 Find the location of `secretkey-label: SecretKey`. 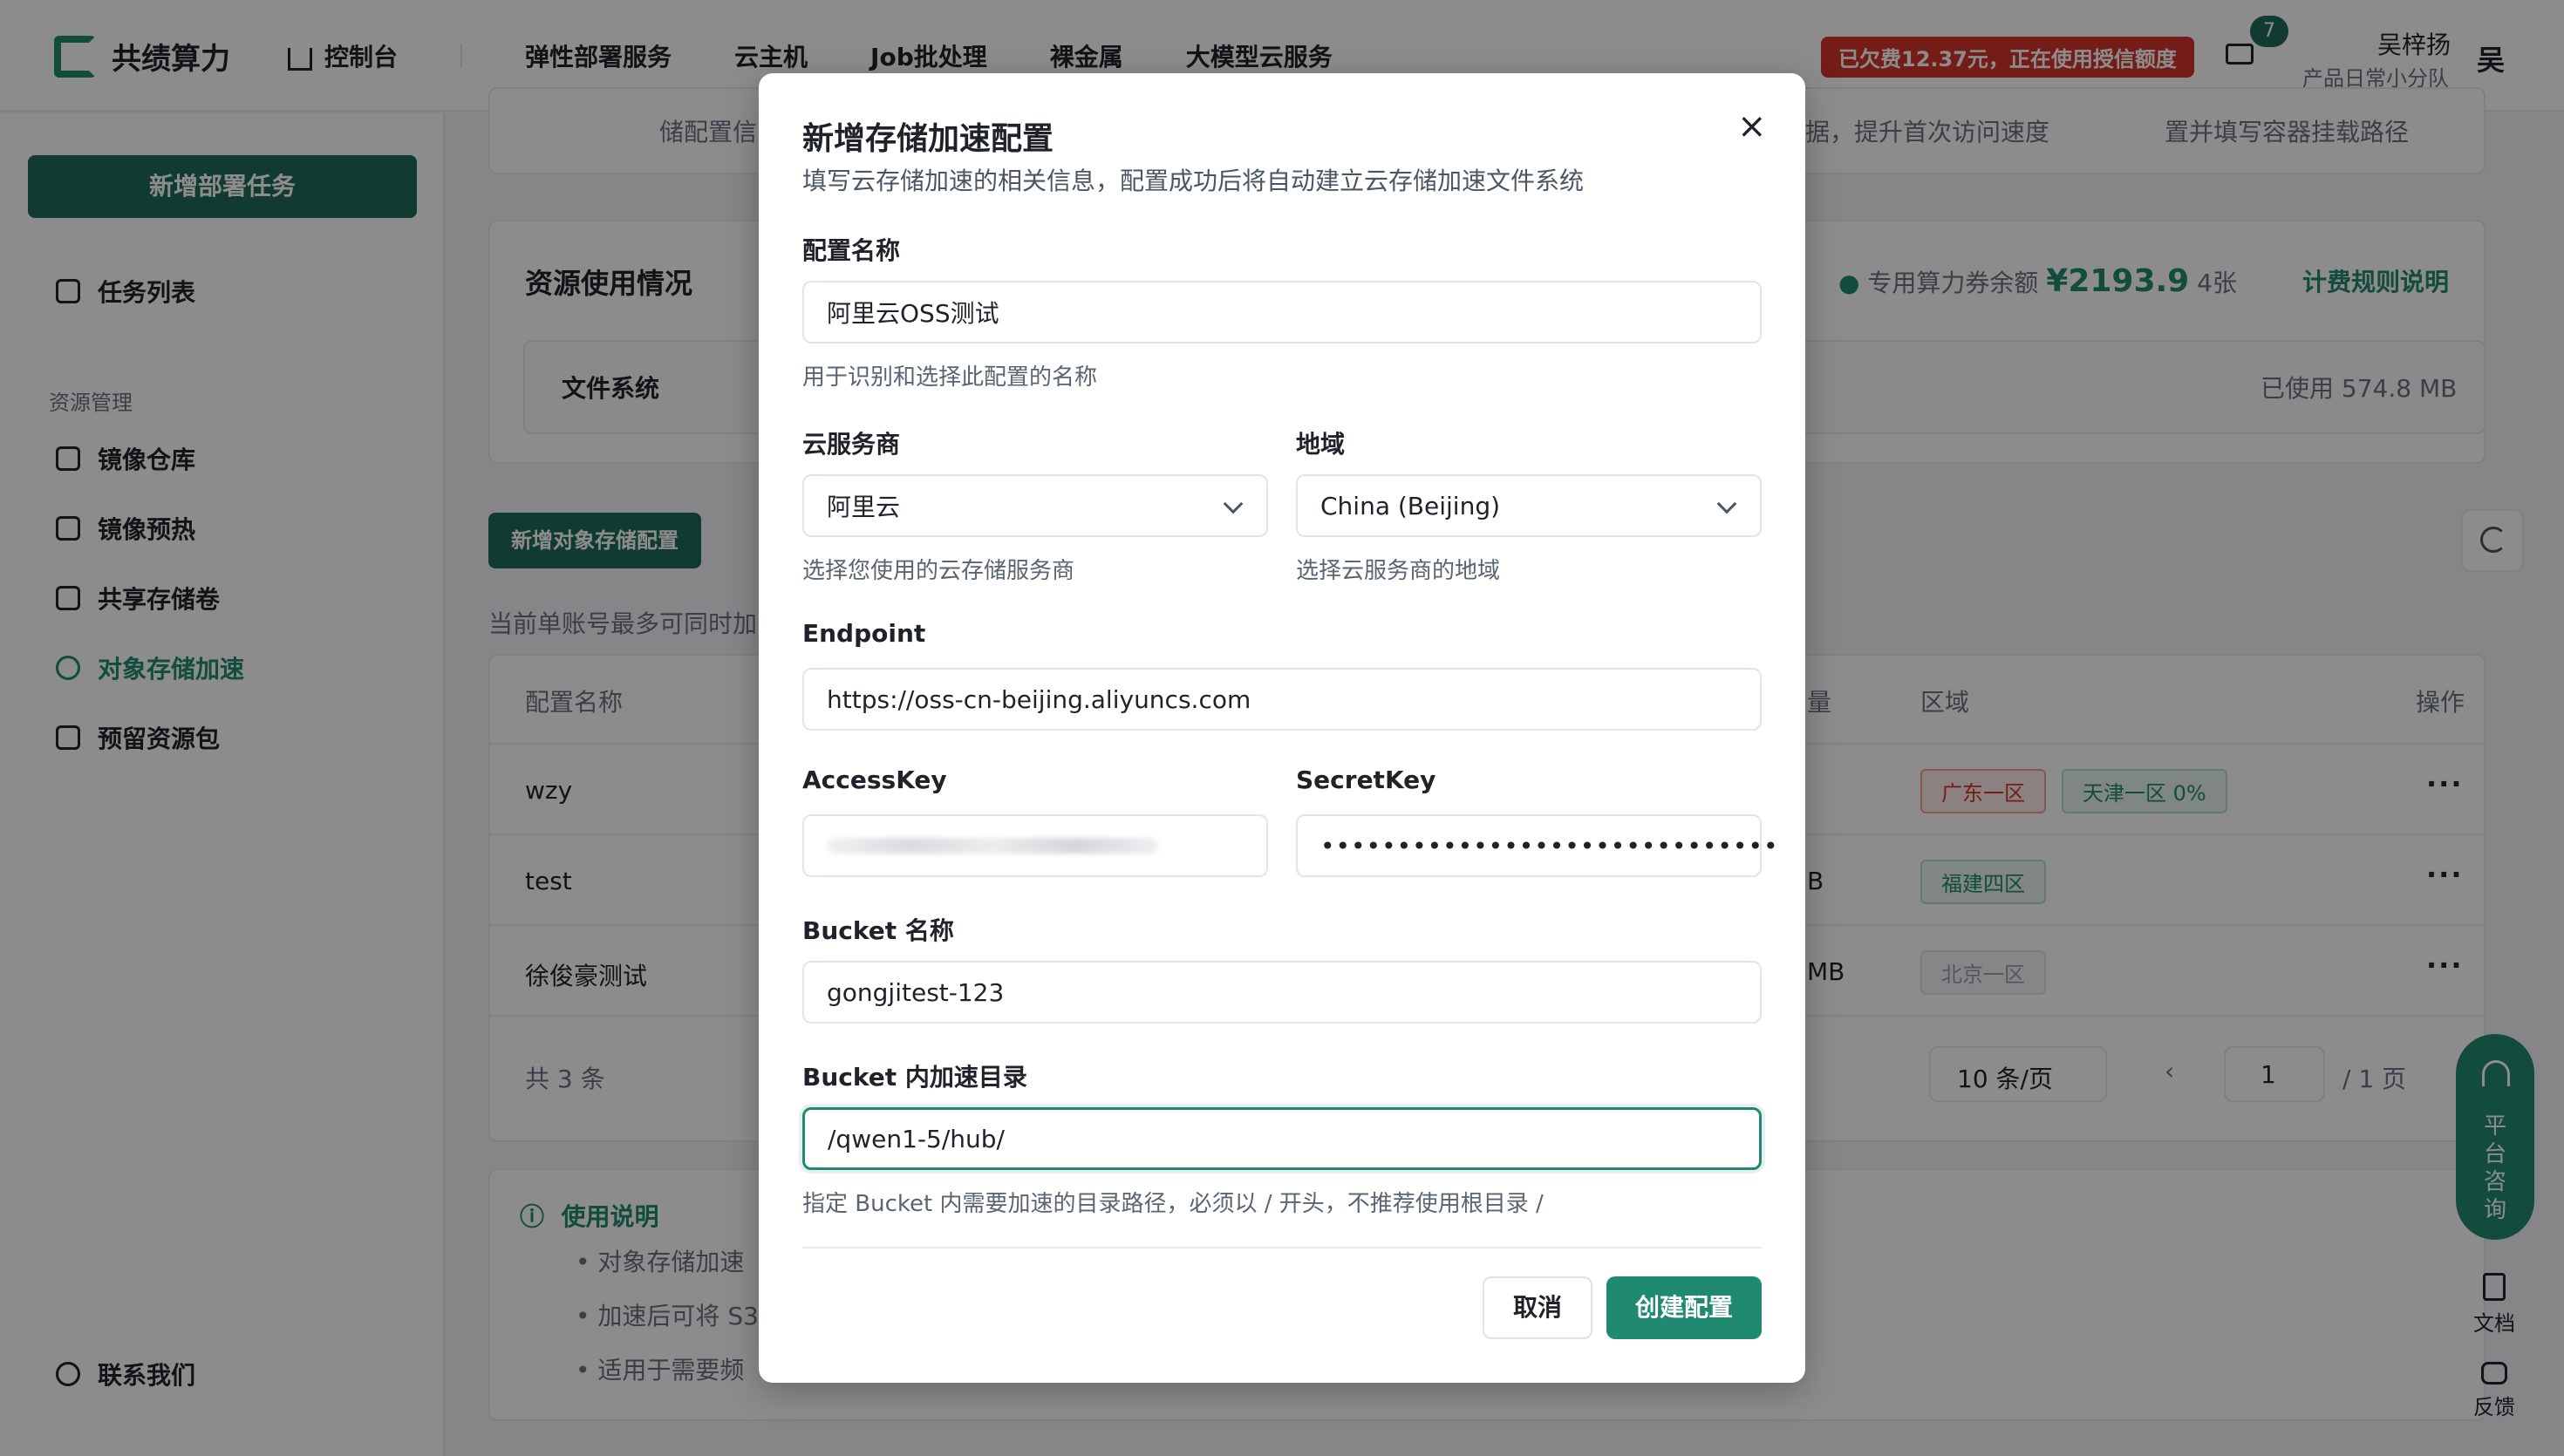

secretkey-label: SecretKey is located at coordinates (1366, 779).